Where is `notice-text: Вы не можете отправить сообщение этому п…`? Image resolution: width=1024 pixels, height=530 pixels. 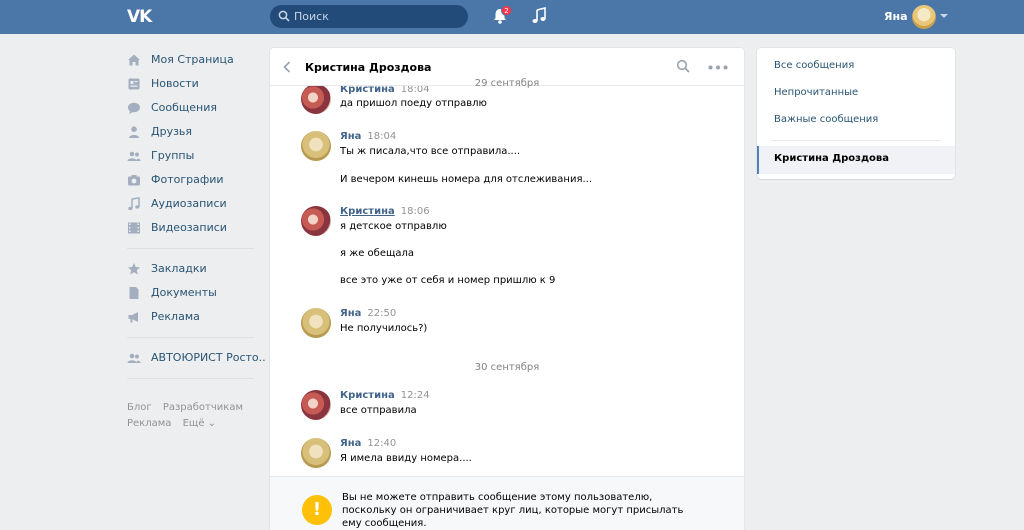 notice-text: Вы не можете отправить сообщение этому п… is located at coordinates (513, 510).